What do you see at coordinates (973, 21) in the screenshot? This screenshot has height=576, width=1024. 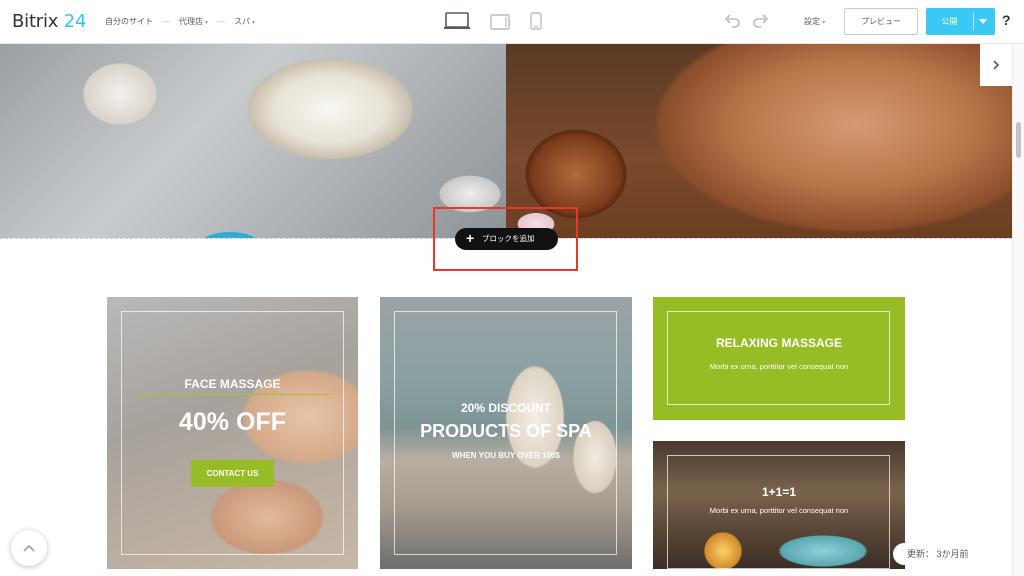 I see `publish-separator` at bounding box center [973, 21].